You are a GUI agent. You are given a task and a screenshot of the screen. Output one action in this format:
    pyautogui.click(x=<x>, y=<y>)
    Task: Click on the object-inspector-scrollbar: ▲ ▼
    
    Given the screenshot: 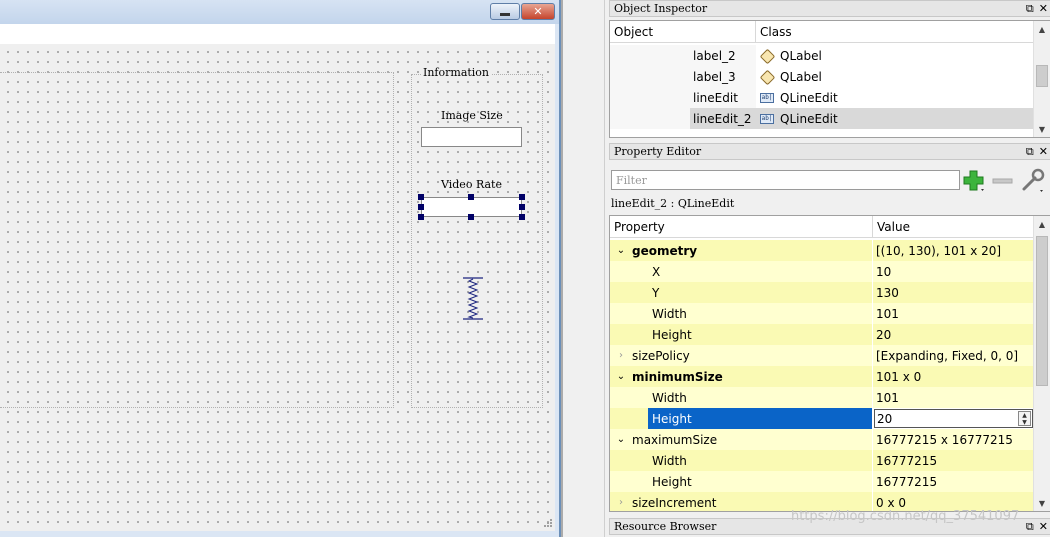 What is the action you would take?
    pyautogui.click(x=1041, y=79)
    